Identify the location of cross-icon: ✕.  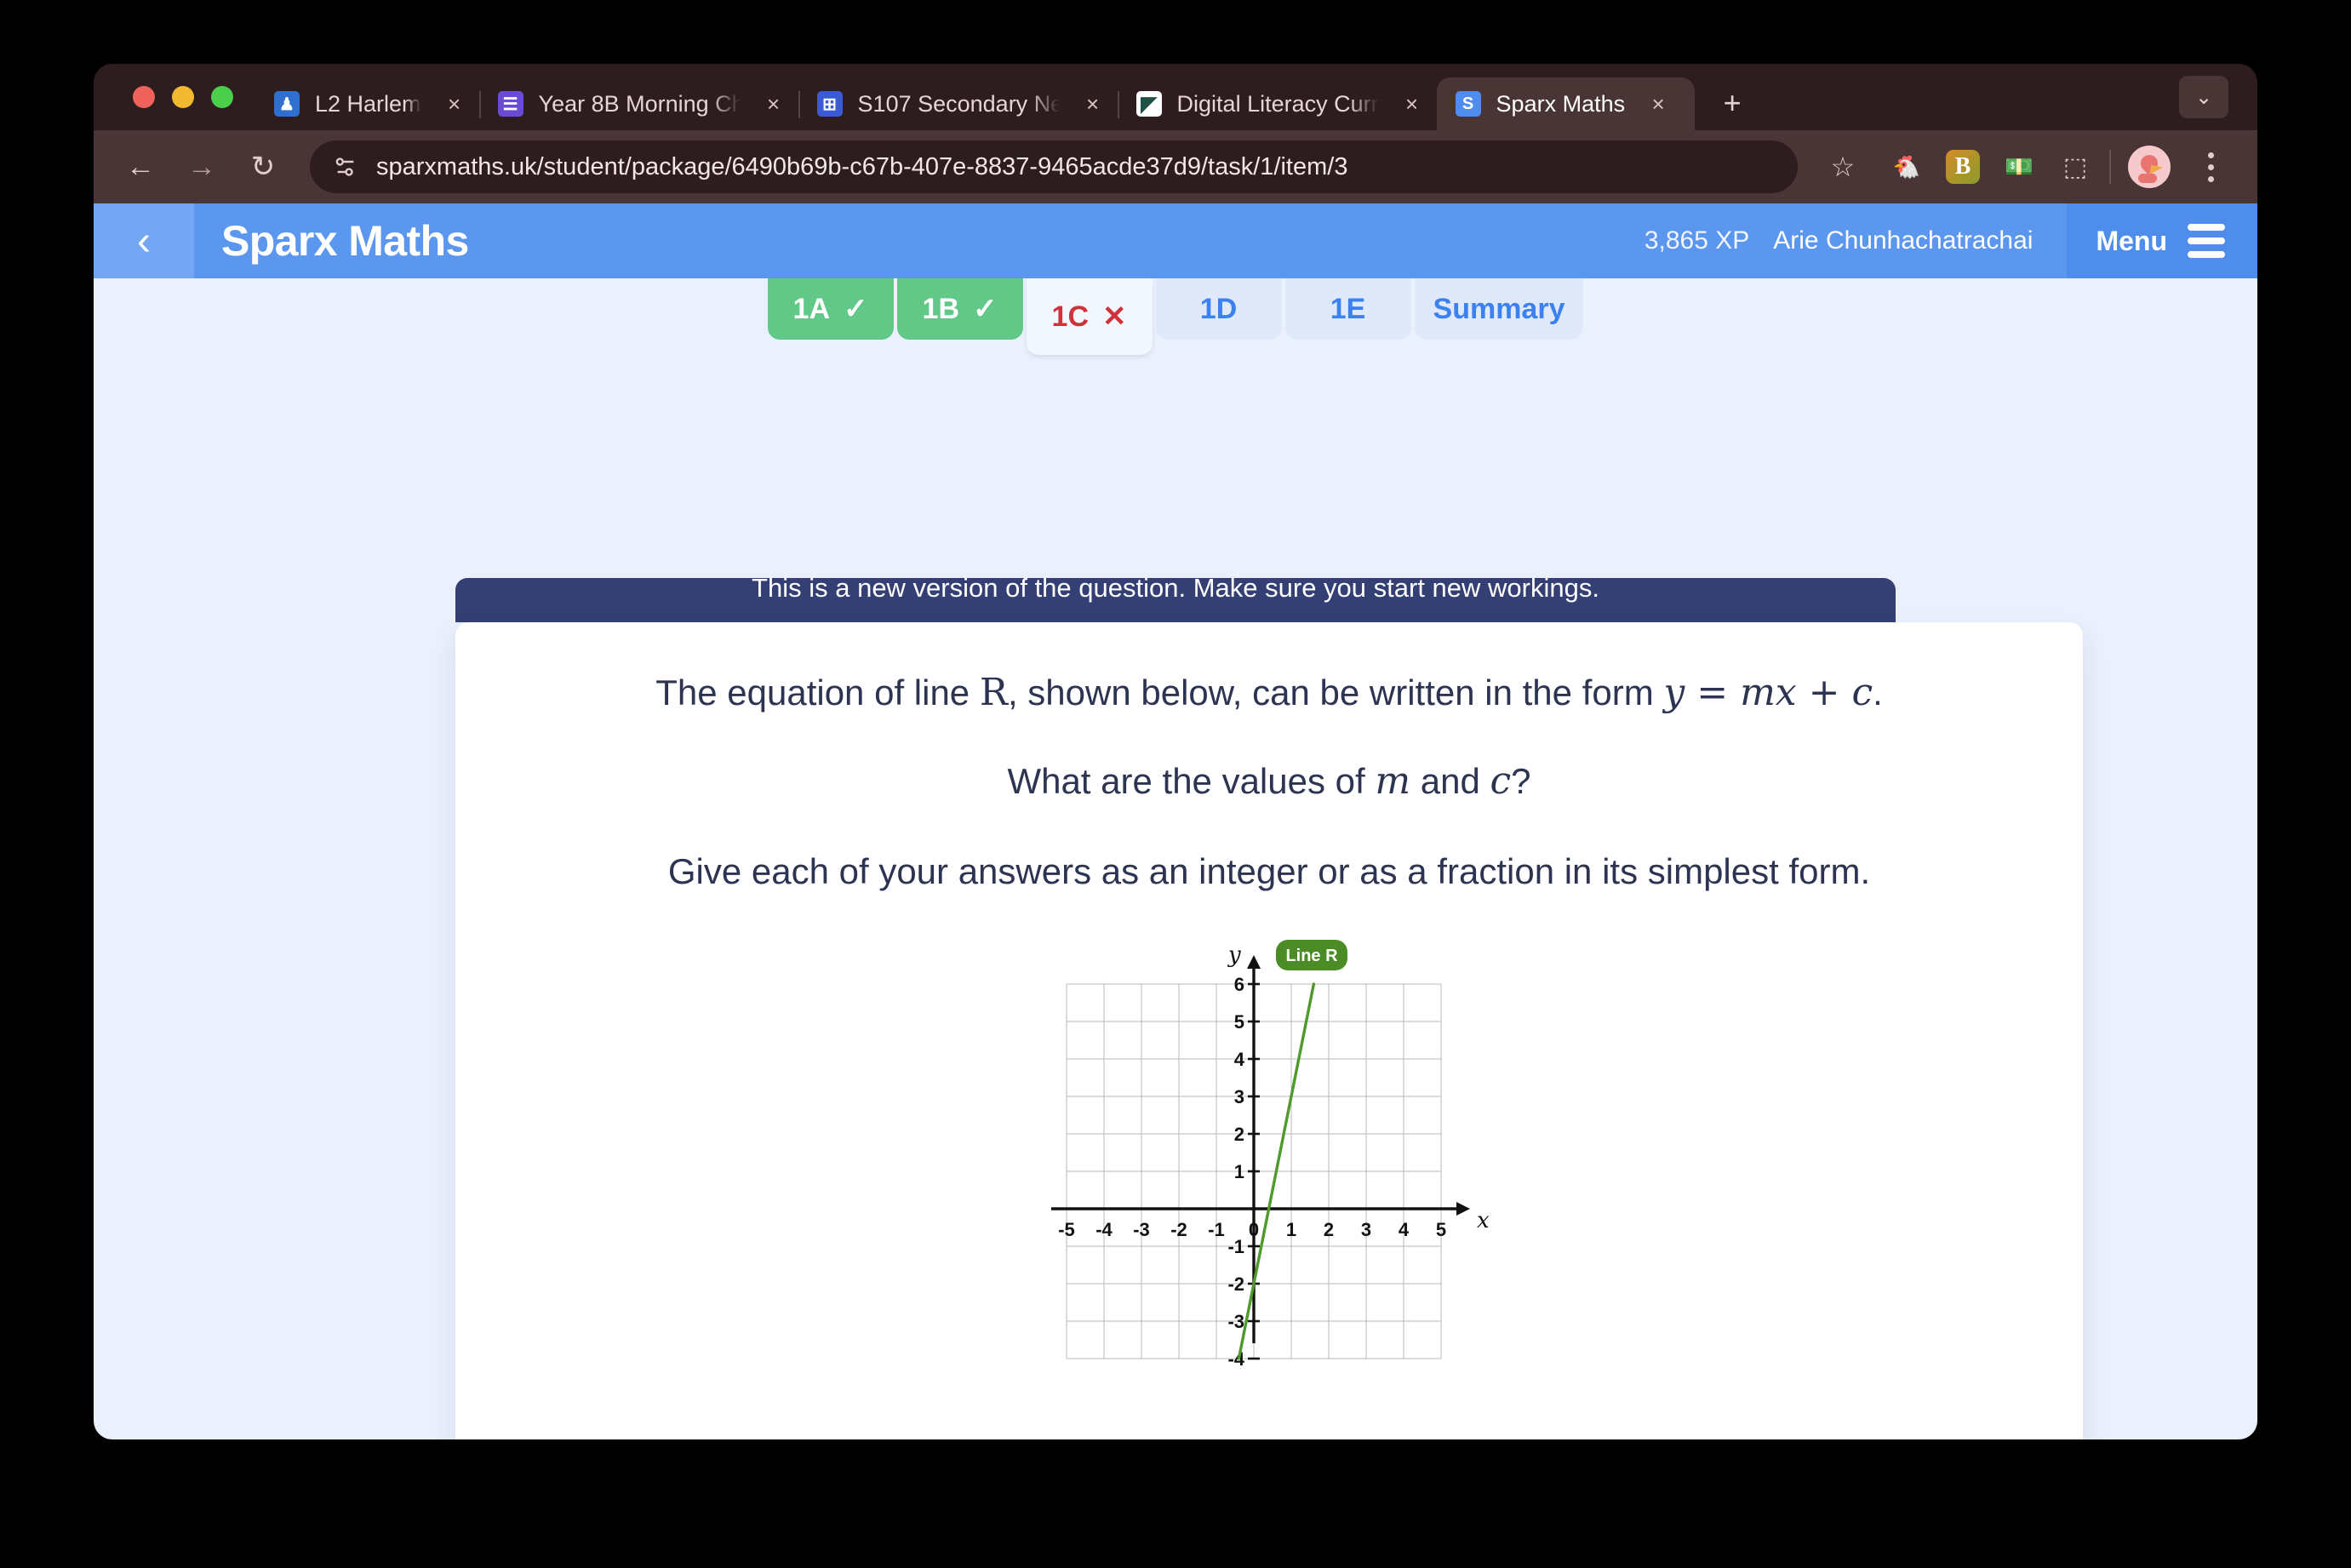
(1114, 316).